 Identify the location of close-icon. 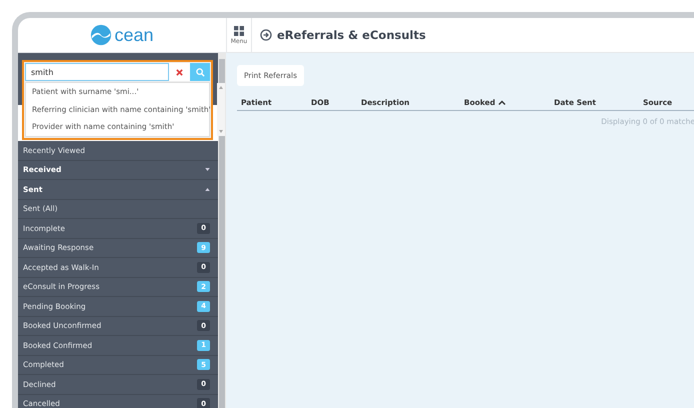
(179, 72).